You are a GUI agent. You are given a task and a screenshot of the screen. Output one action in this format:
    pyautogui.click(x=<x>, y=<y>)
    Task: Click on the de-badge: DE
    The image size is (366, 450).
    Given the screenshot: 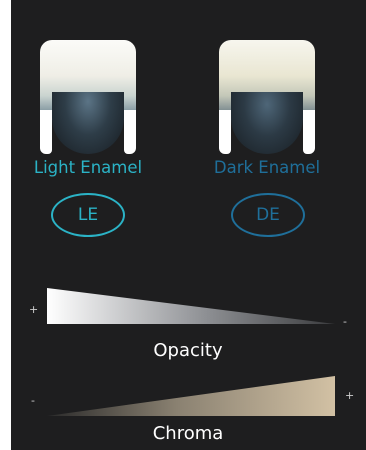 What is the action you would take?
    pyautogui.click(x=268, y=215)
    